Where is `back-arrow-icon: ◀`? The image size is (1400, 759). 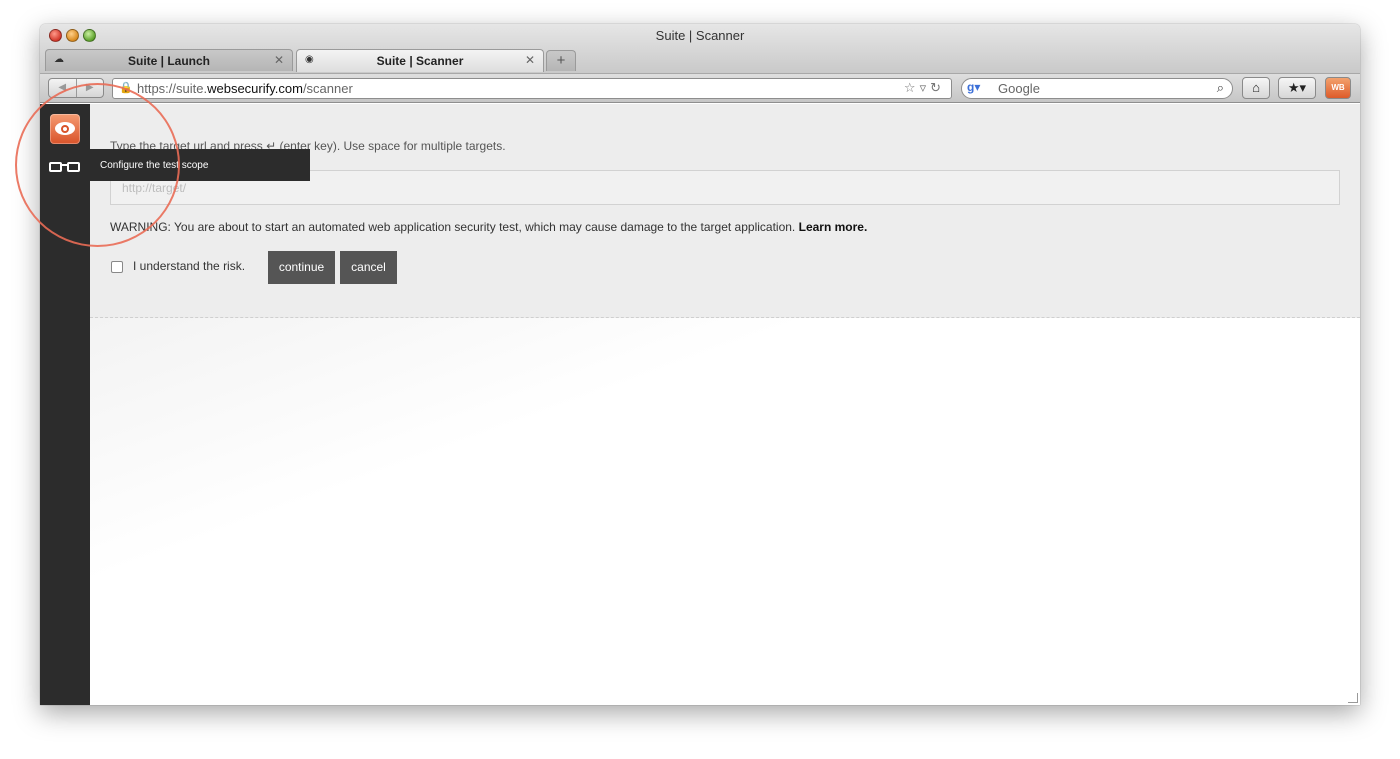 back-arrow-icon: ◀ is located at coordinates (63, 88).